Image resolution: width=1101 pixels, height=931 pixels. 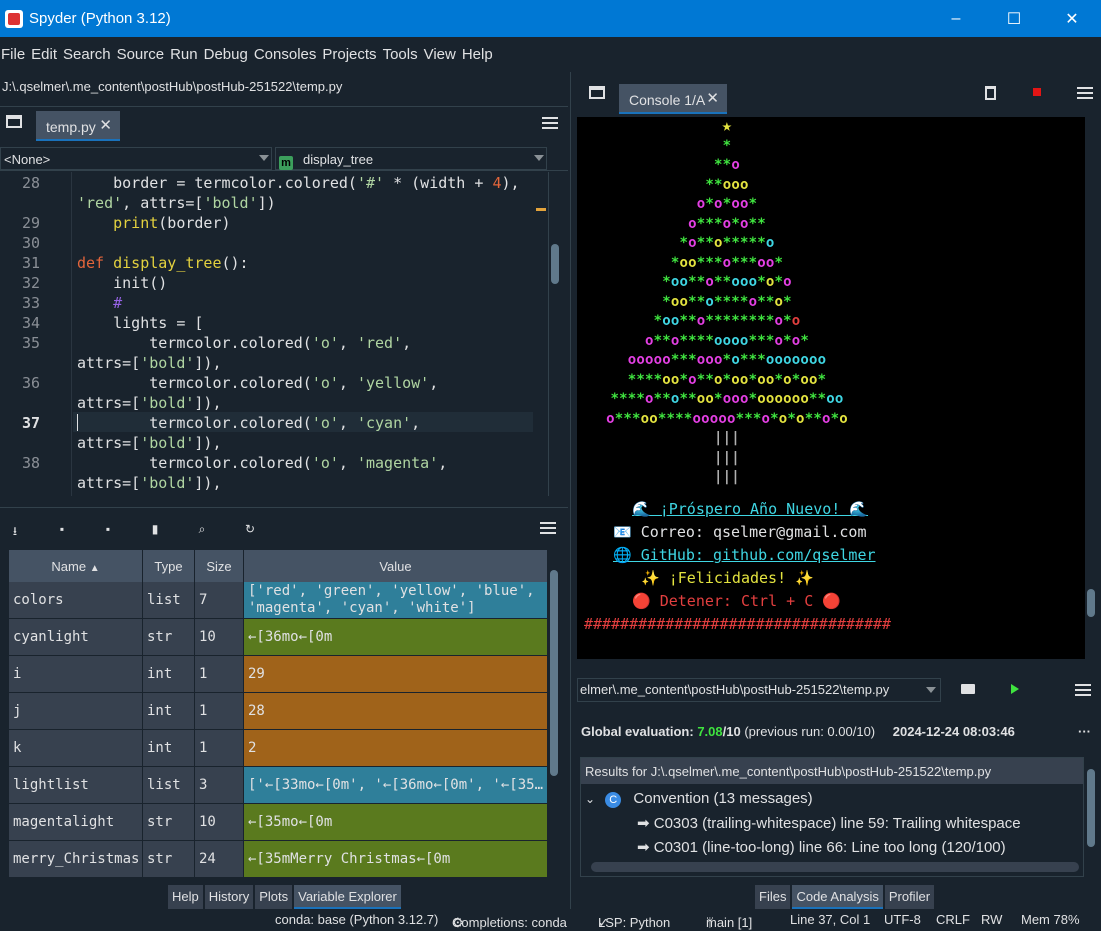 I want to click on tab-profiler: Profiler, so click(x=909, y=897).